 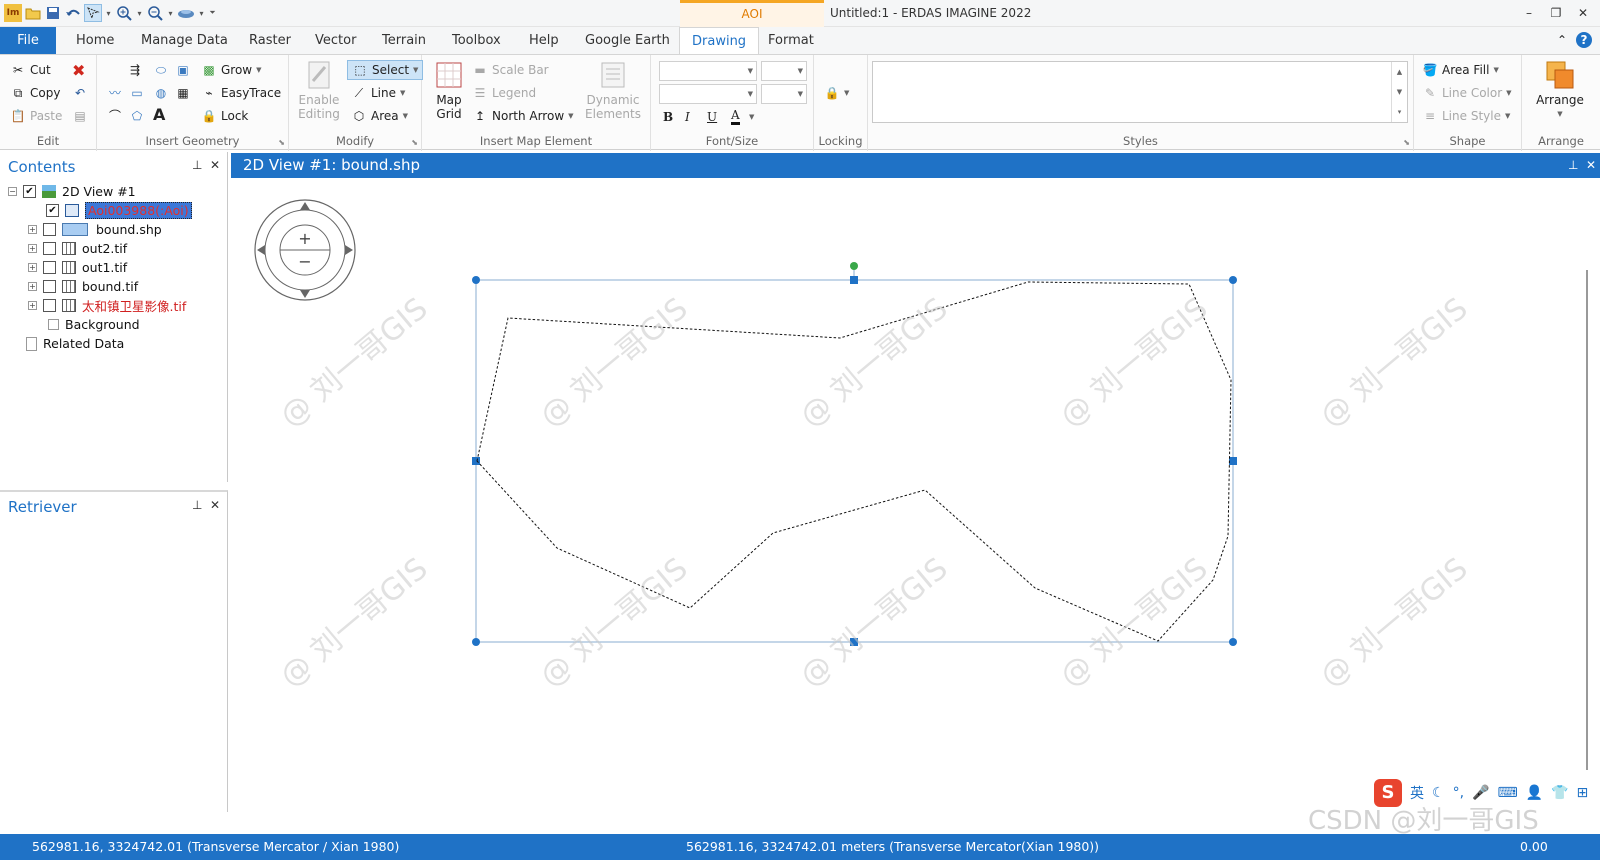 I want to click on dynamic-elements-button: Dynamic Elements, so click(x=613, y=90).